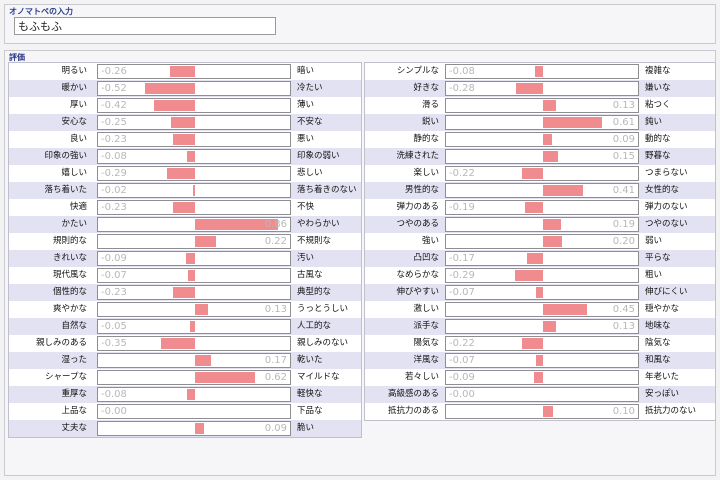 The height and width of the screenshot is (480, 720). Describe the element at coordinates (185, 241) in the screenshot. I see `evaluation-row: 規則的な 0.22 不規則な` at that location.